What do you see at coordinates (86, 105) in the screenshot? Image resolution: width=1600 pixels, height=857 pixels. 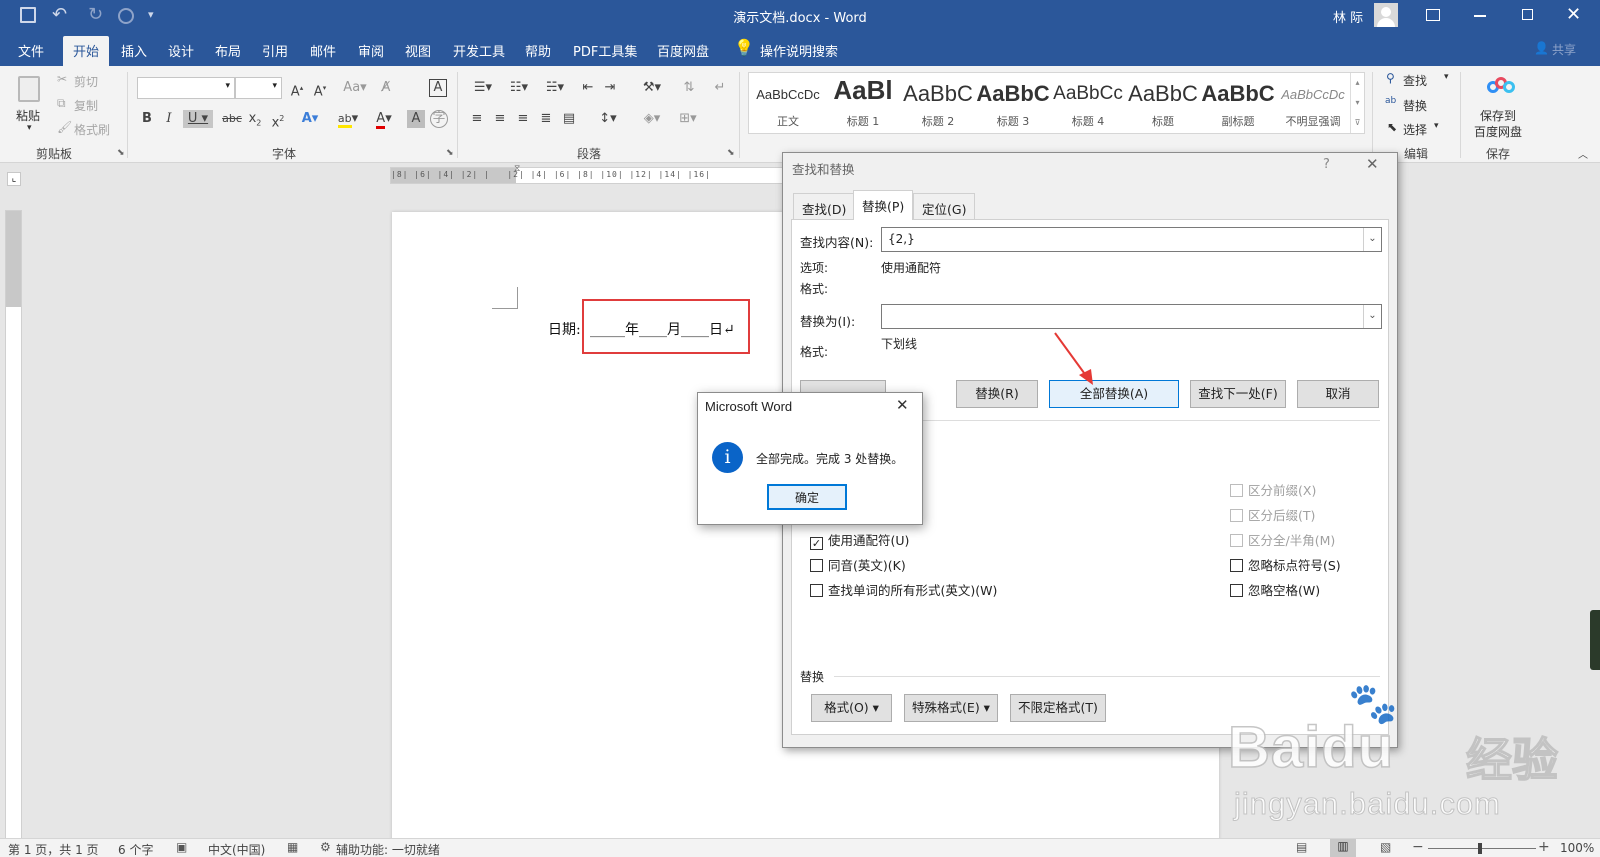 I see `copy-button: 复制` at bounding box center [86, 105].